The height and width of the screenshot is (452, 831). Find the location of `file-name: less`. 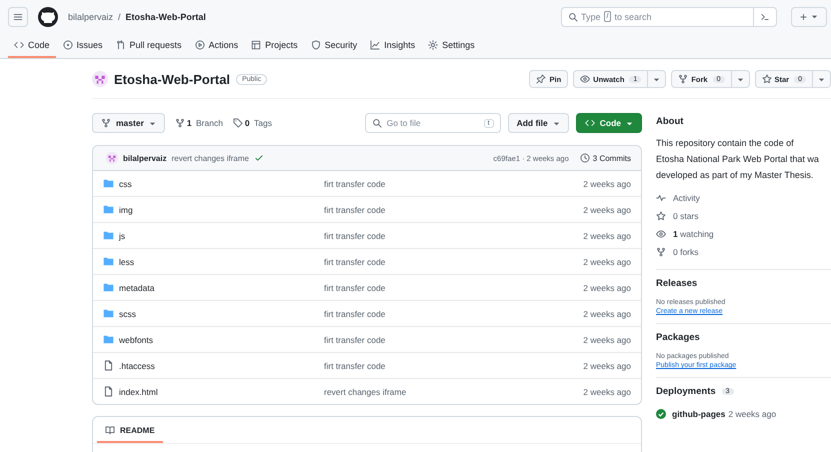

file-name: less is located at coordinates (221, 261).